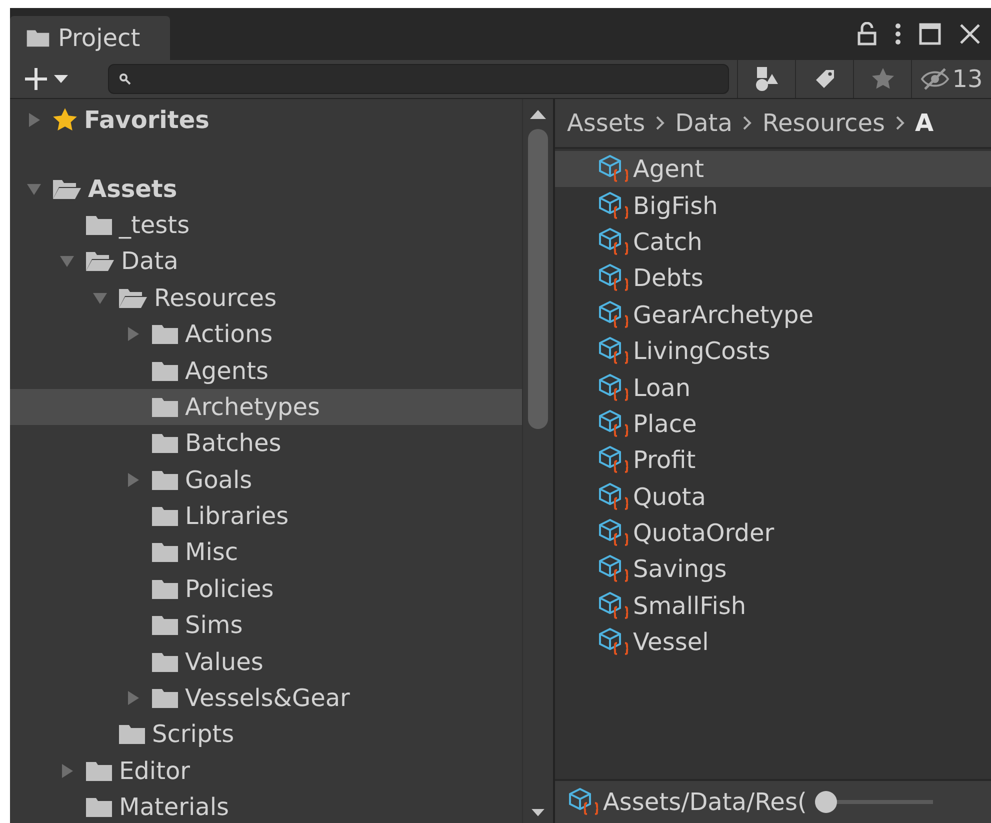 The height and width of the screenshot is (823, 991). Describe the element at coordinates (773, 387) in the screenshot. I see `asset-row: Loan` at that location.